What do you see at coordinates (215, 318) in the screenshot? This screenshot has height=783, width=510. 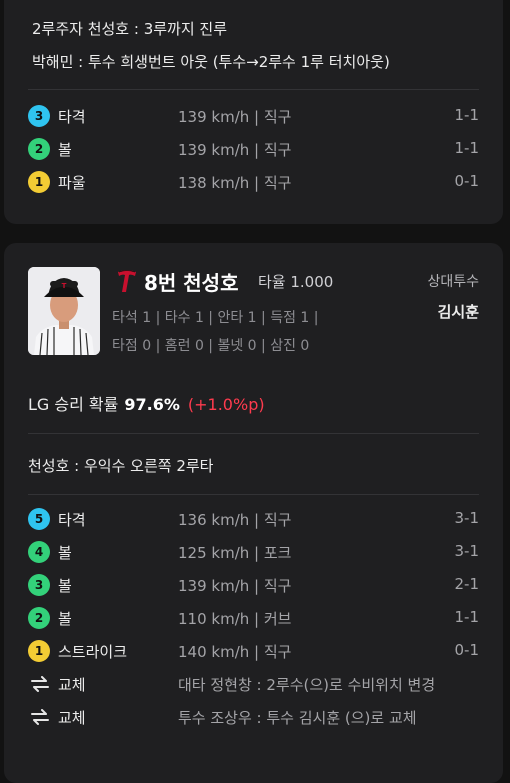 I see `batter-stats-line: 타석 1 | 타수 1 | 안타 1 | 득점 1 |` at bounding box center [215, 318].